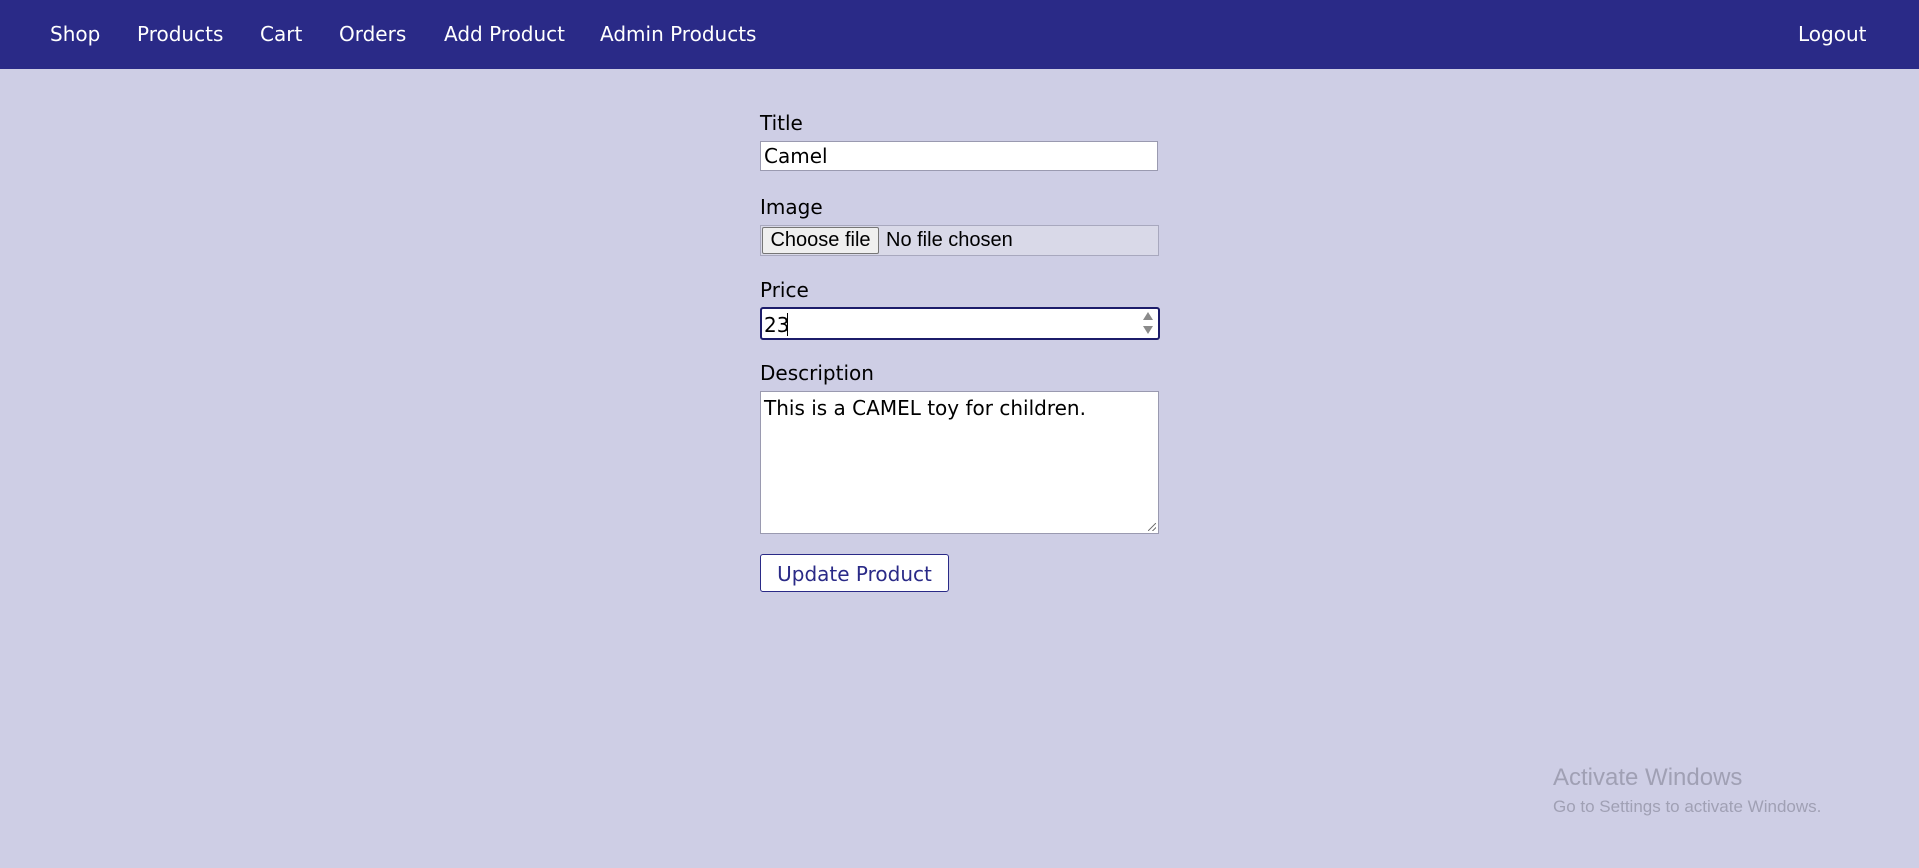  What do you see at coordinates (1687, 806) in the screenshot?
I see `activation-watermark-subtitle: Go to Settings to activate Windows.` at bounding box center [1687, 806].